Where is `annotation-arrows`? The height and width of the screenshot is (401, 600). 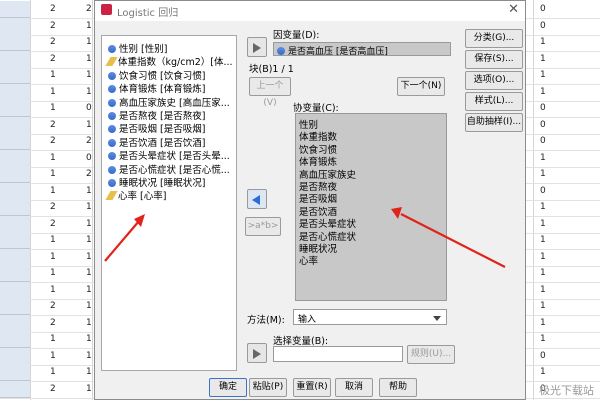 annotation-arrows is located at coordinates (305, 237).